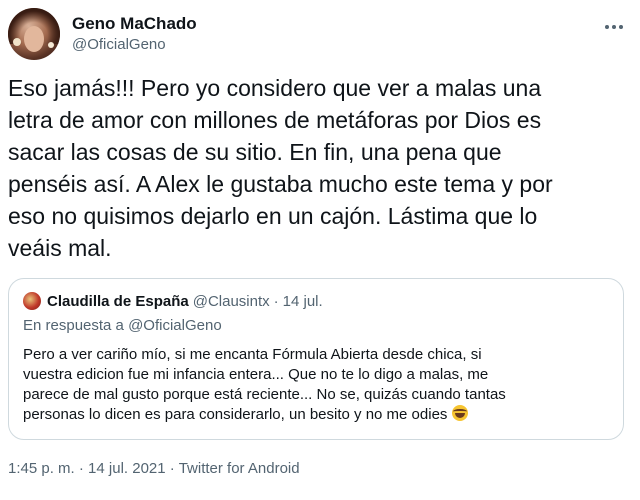 Image resolution: width=640 pixels, height=500 pixels. What do you see at coordinates (122, 325) in the screenshot?
I see `reply-context: En respuesta a @OficialGeno` at bounding box center [122, 325].